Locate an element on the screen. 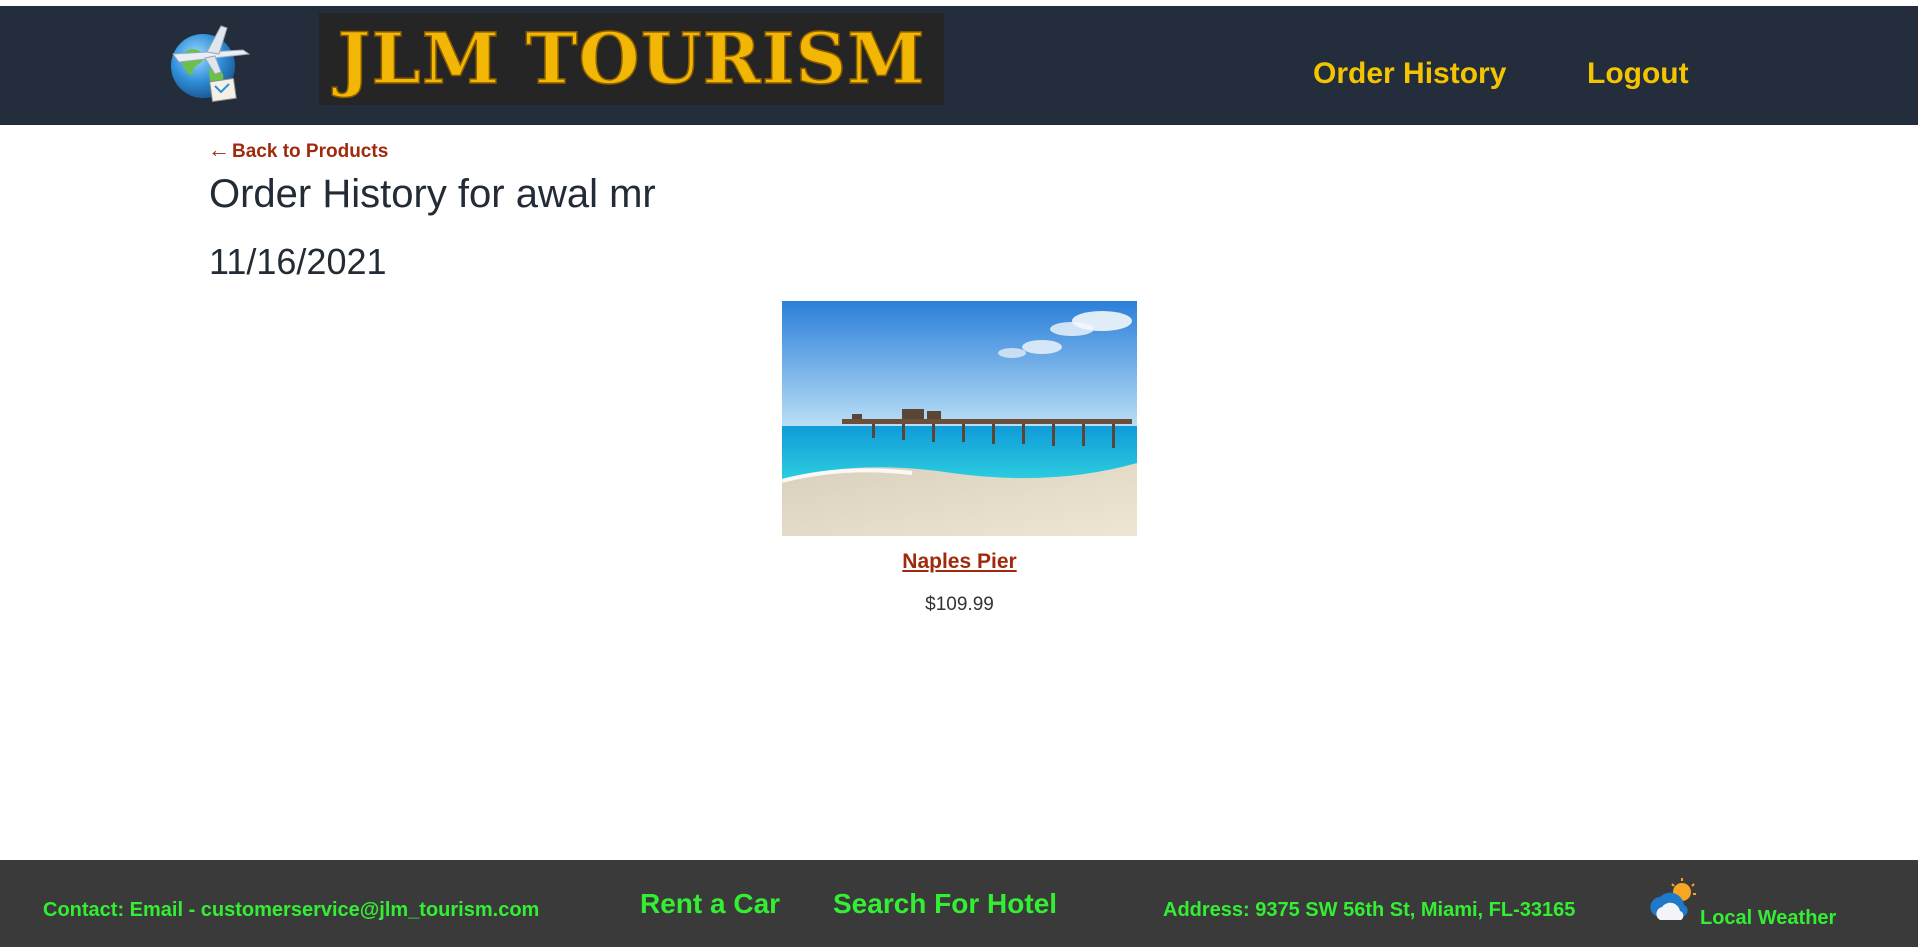 Image resolution: width=1918 pixels, height=947 pixels. back-to-products-link: ← Back to Products is located at coordinates (298, 150).